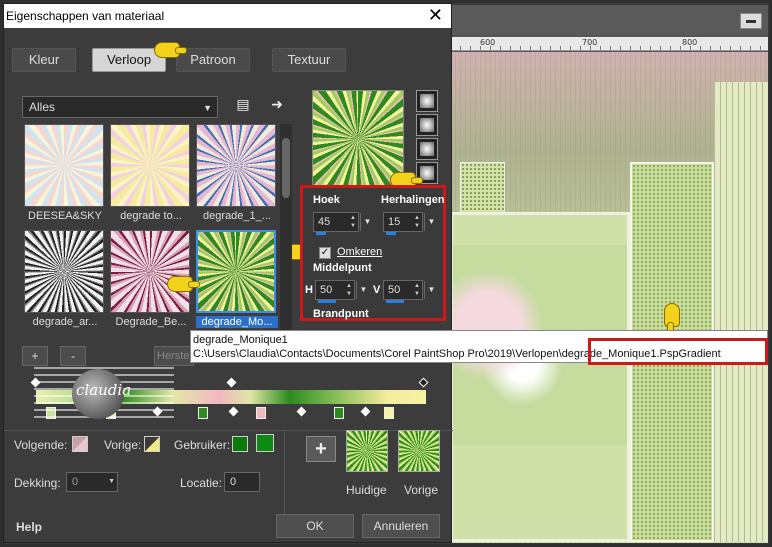  What do you see at coordinates (321, 233) in the screenshot?
I see `hoek-slider` at bounding box center [321, 233].